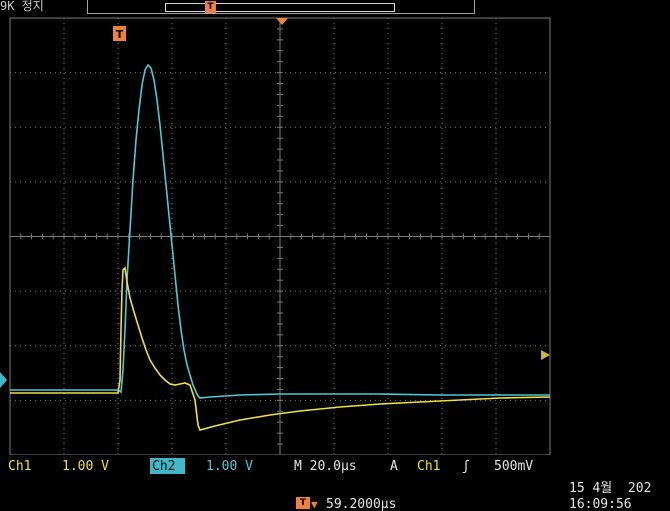 This screenshot has height=511, width=670. I want to click on svg-text: T, so click(120, 34).